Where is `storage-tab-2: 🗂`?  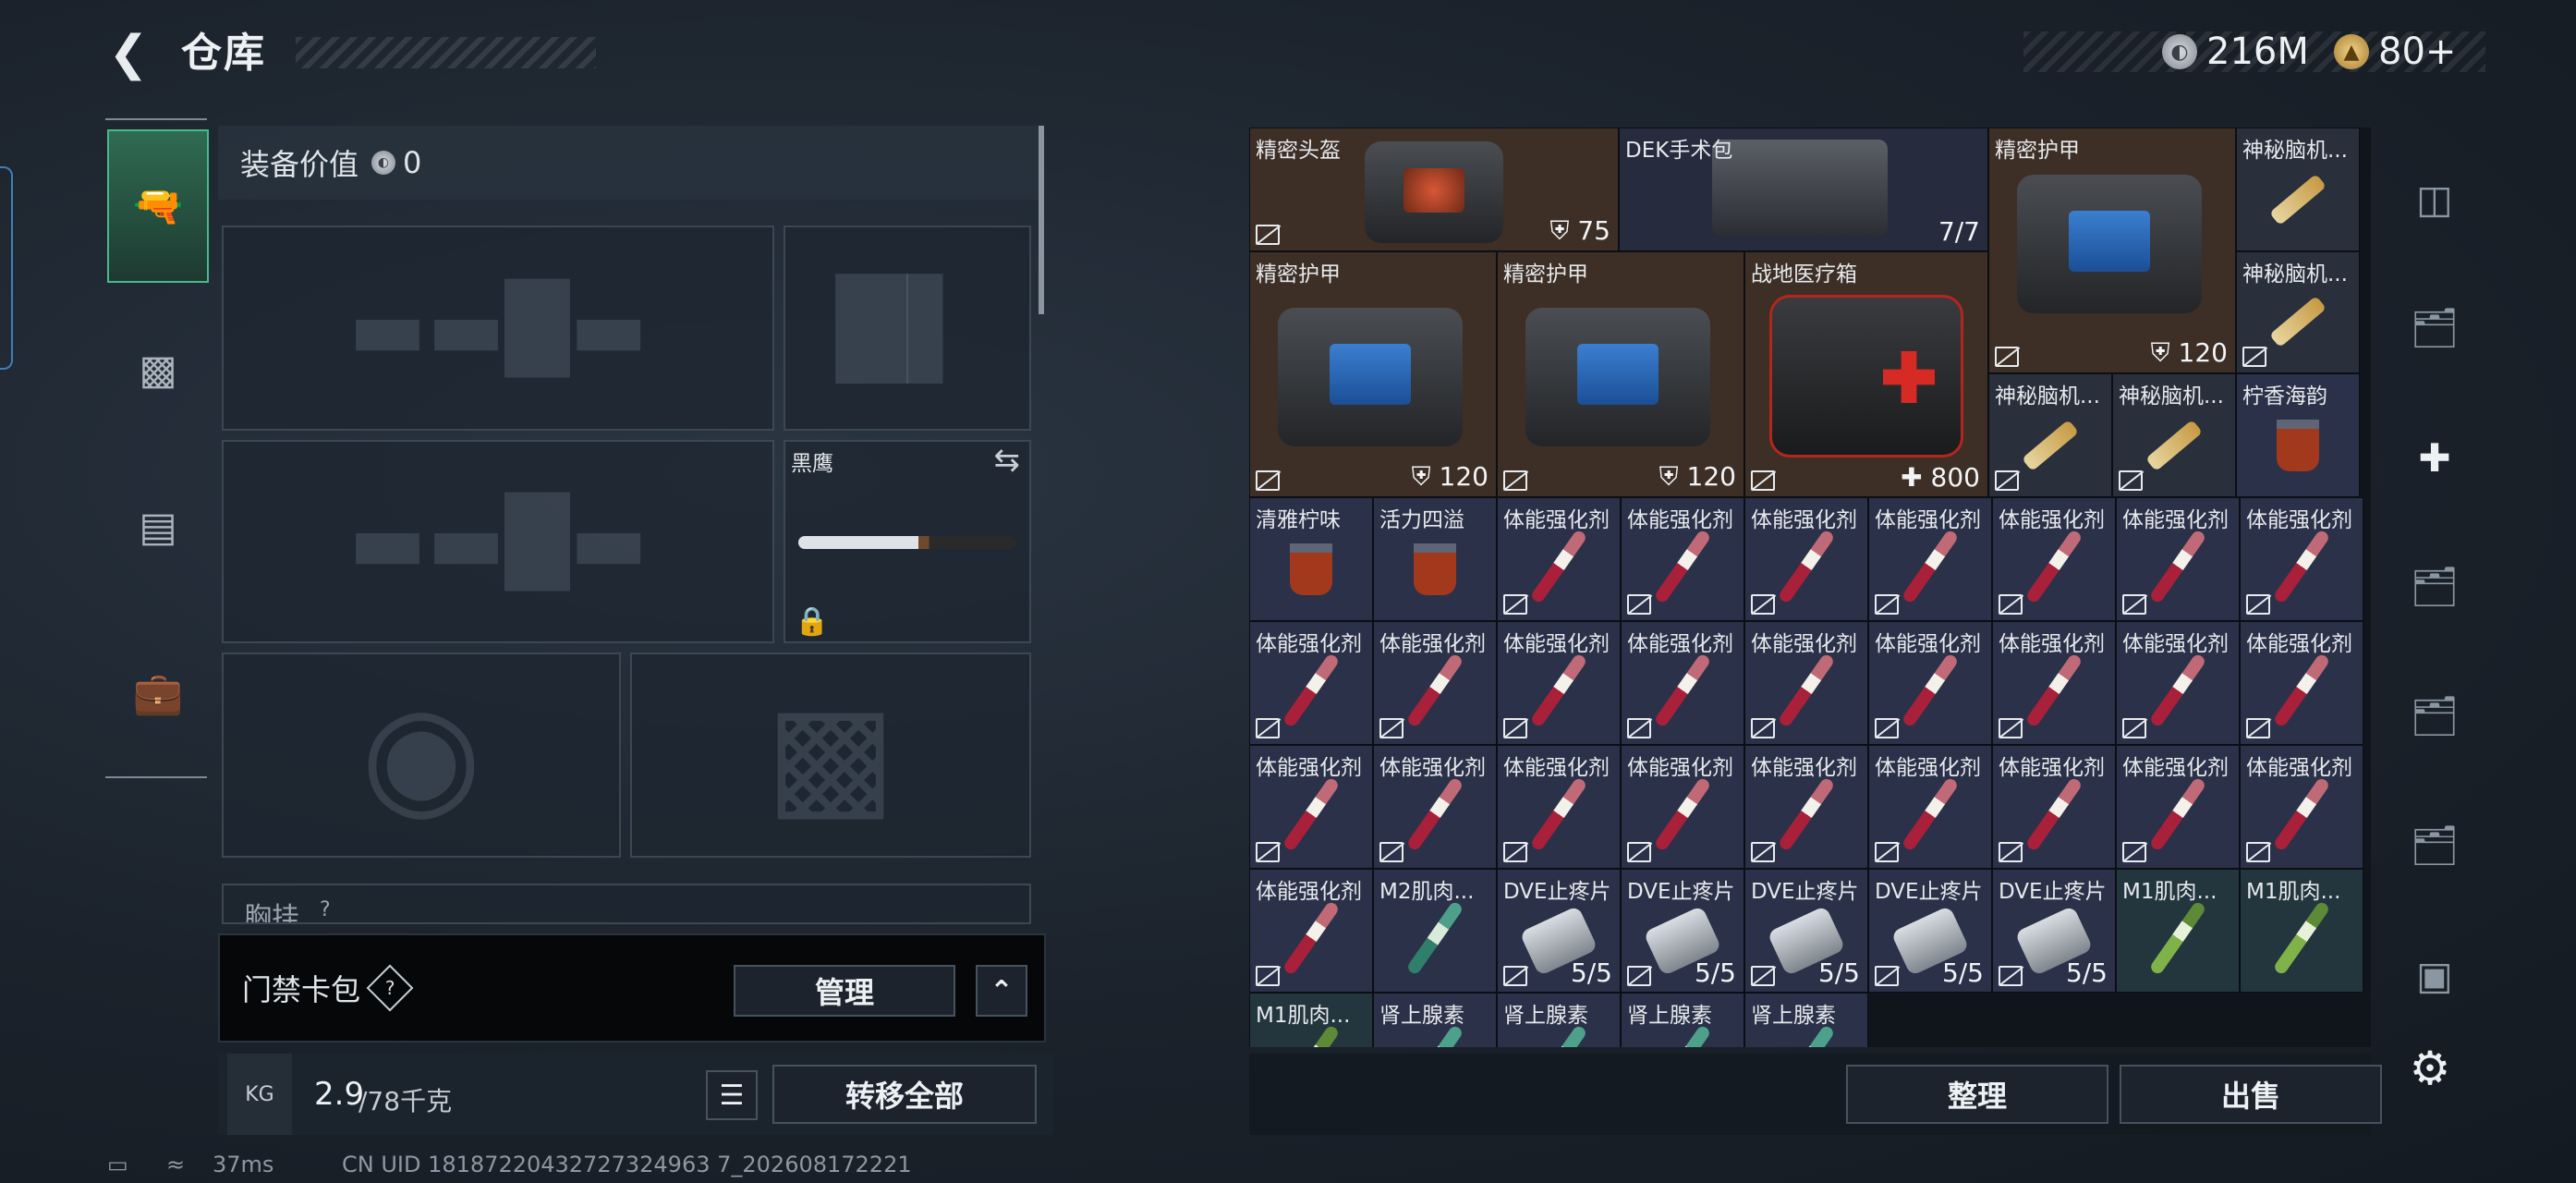
storage-tab-2: 🗂 is located at coordinates (2435, 587).